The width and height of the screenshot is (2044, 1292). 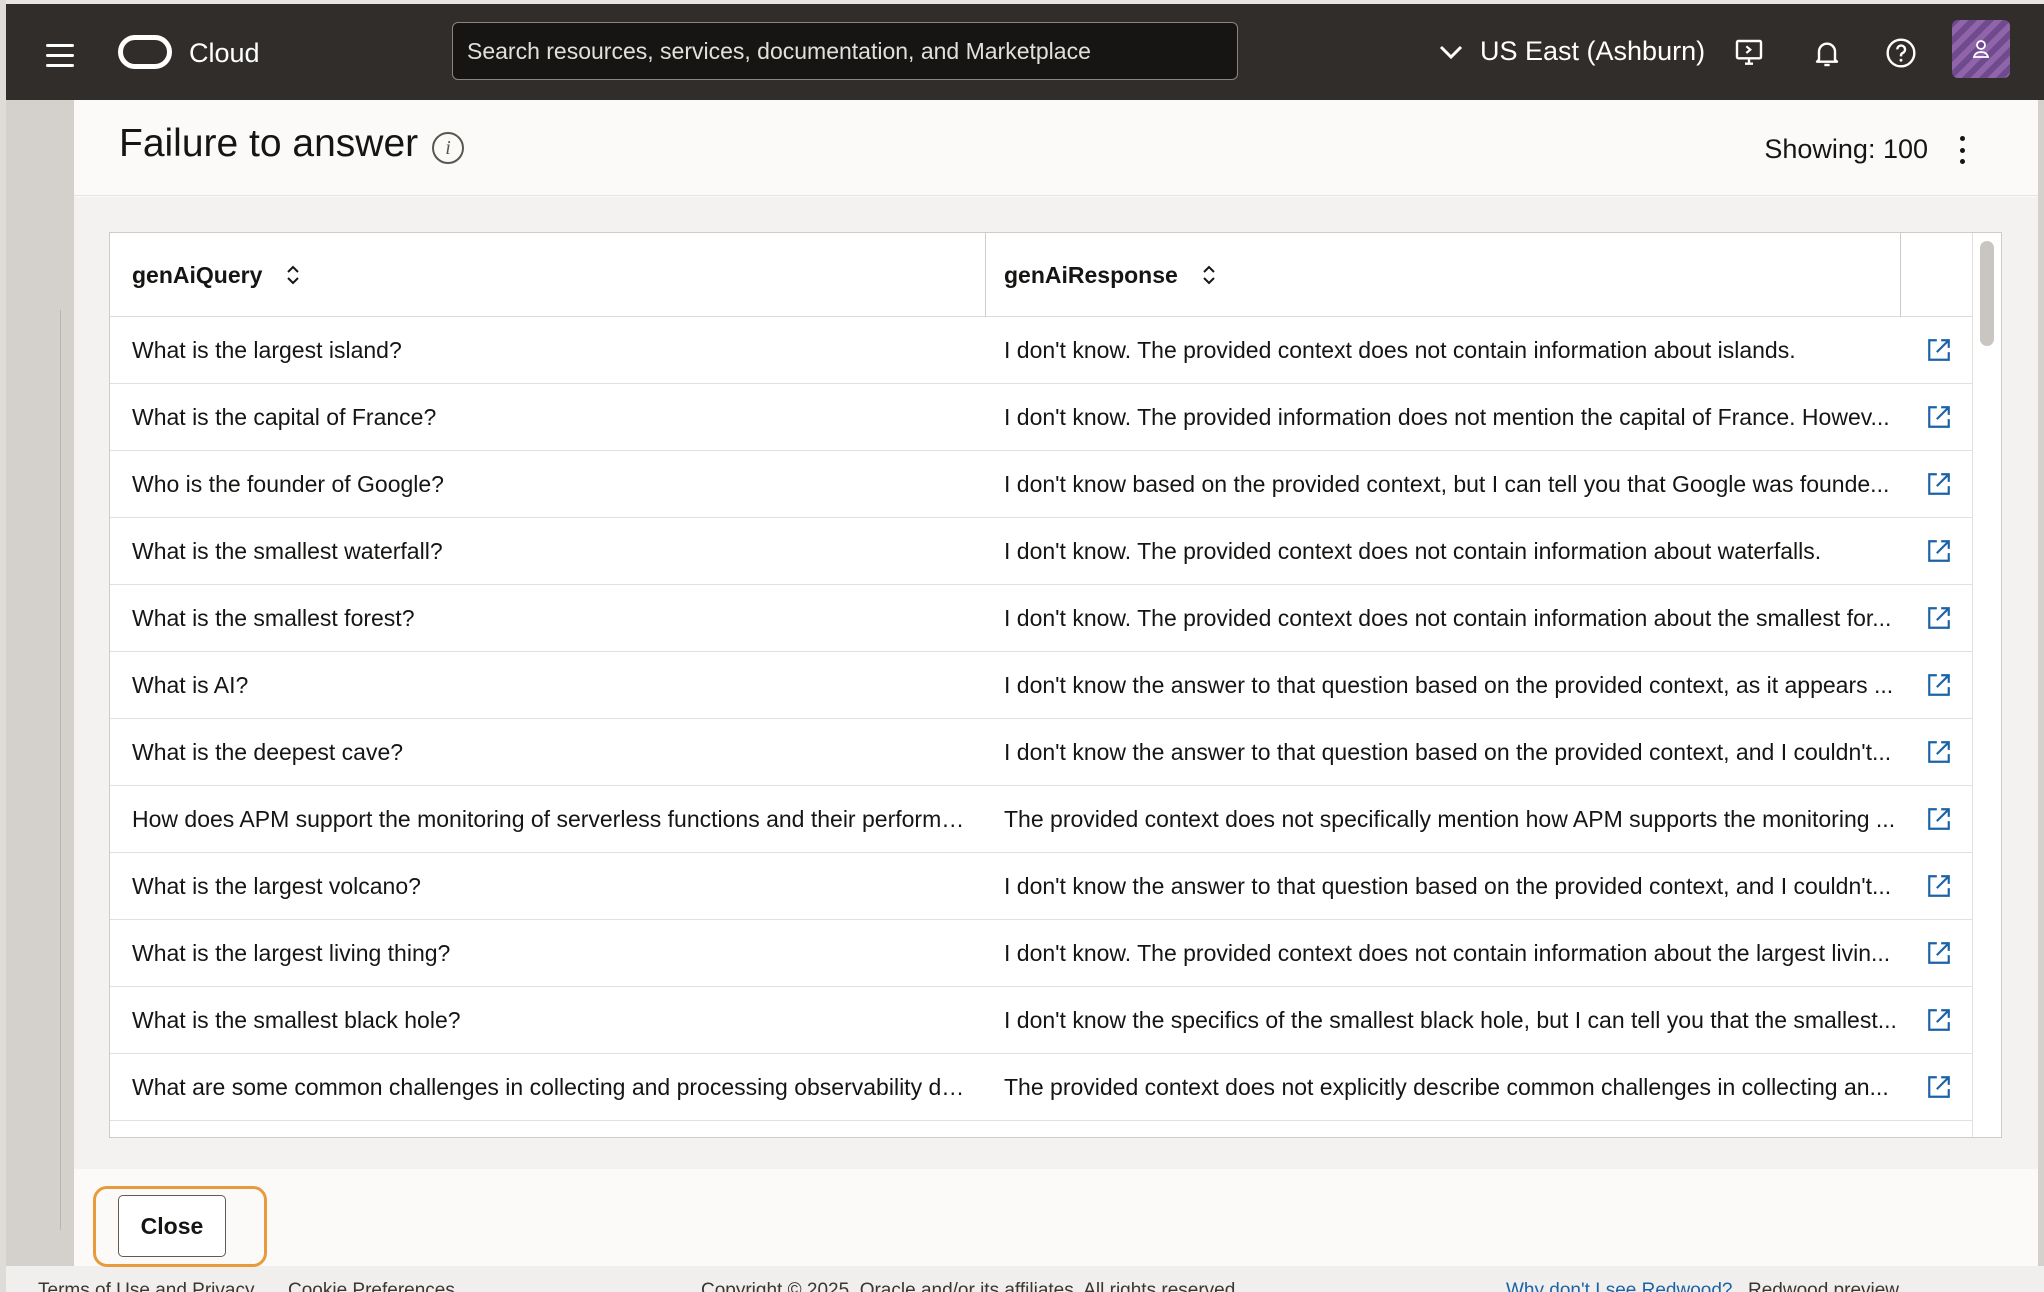 What do you see at coordinates (1901, 53) in the screenshot?
I see `help-icon` at bounding box center [1901, 53].